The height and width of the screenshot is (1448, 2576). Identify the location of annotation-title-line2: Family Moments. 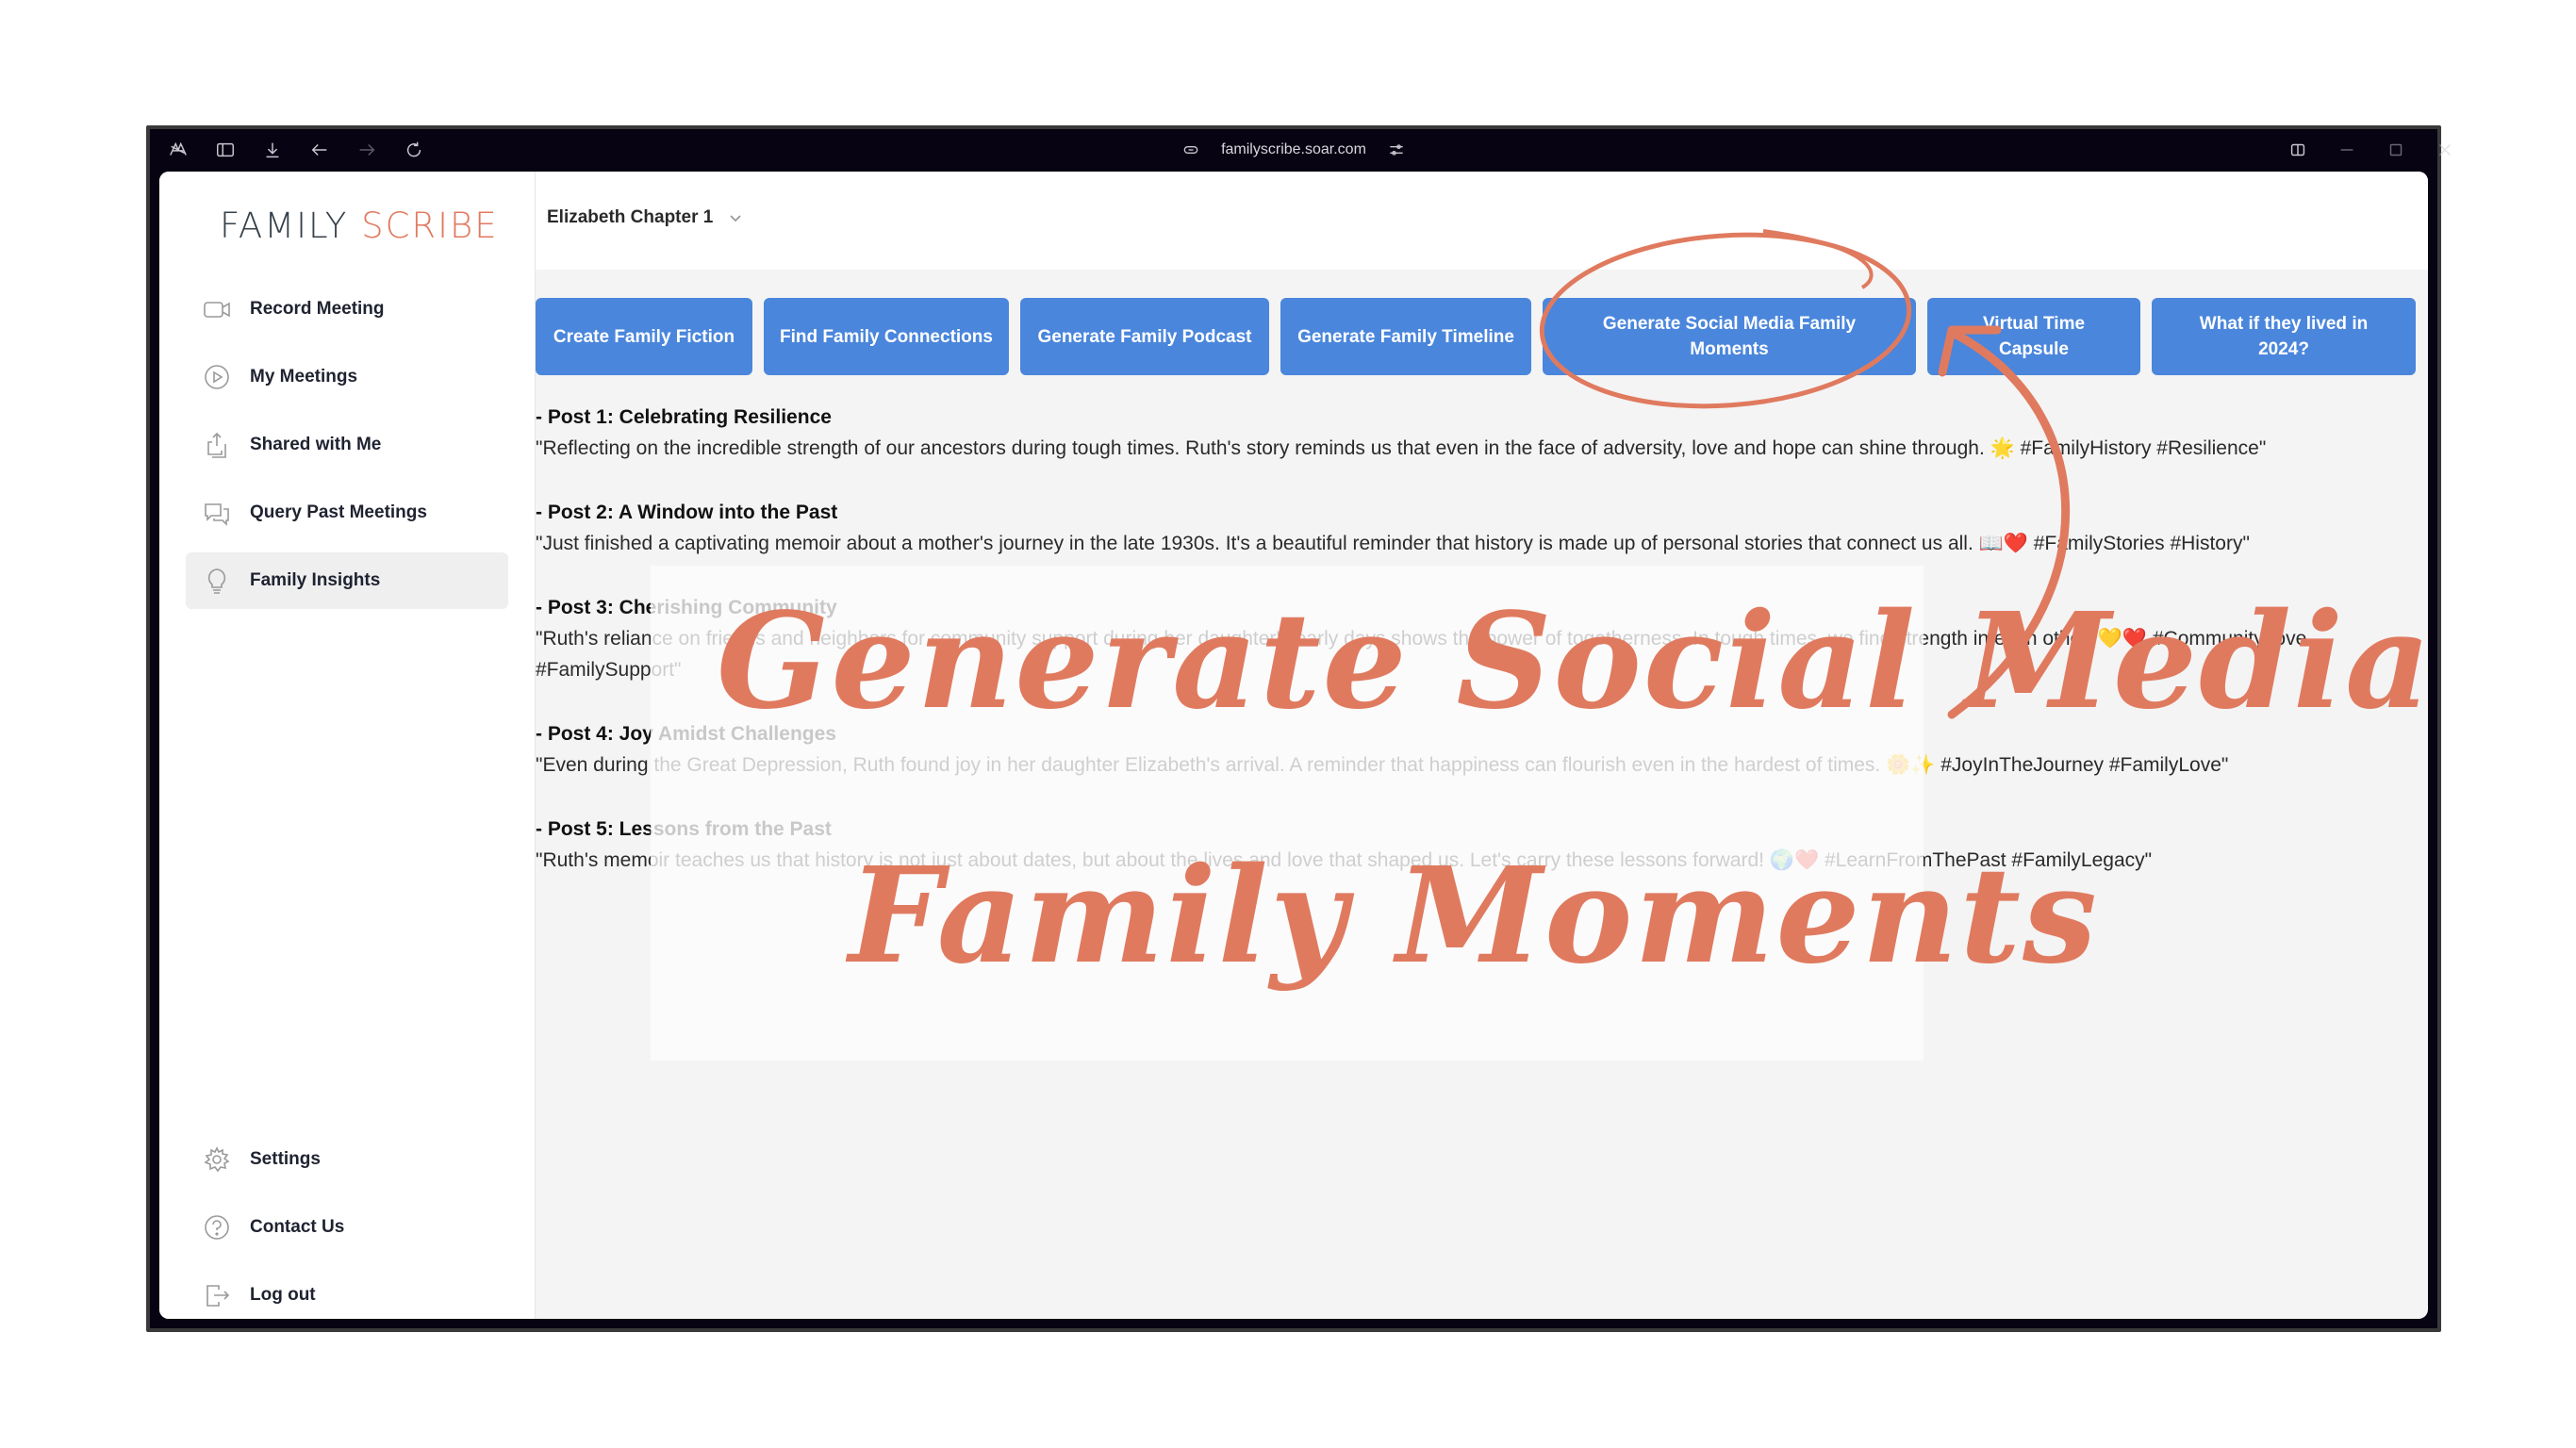
(1474, 916).